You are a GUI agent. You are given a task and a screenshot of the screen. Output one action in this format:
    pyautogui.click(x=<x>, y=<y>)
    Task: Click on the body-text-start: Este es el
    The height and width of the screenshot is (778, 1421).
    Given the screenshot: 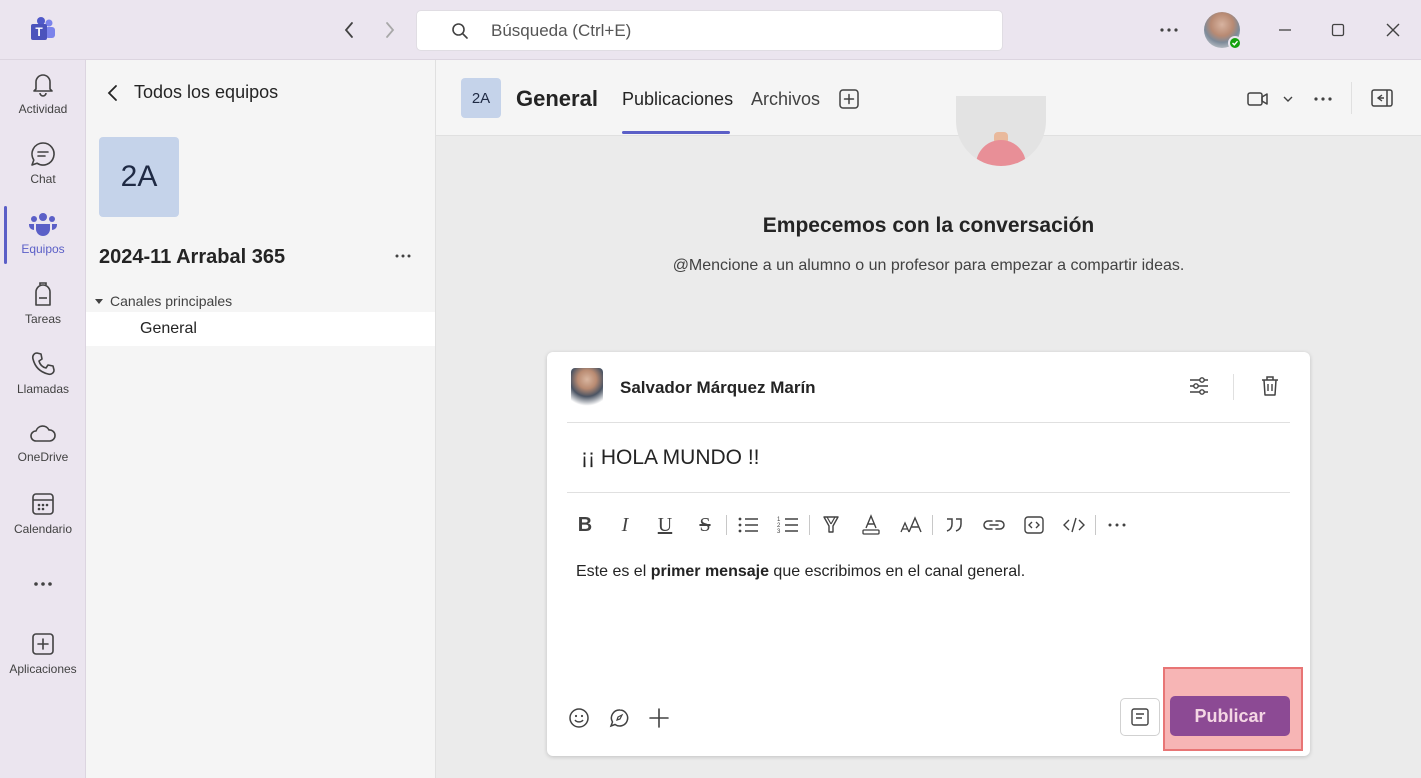 What is the action you would take?
    pyautogui.click(x=613, y=571)
    